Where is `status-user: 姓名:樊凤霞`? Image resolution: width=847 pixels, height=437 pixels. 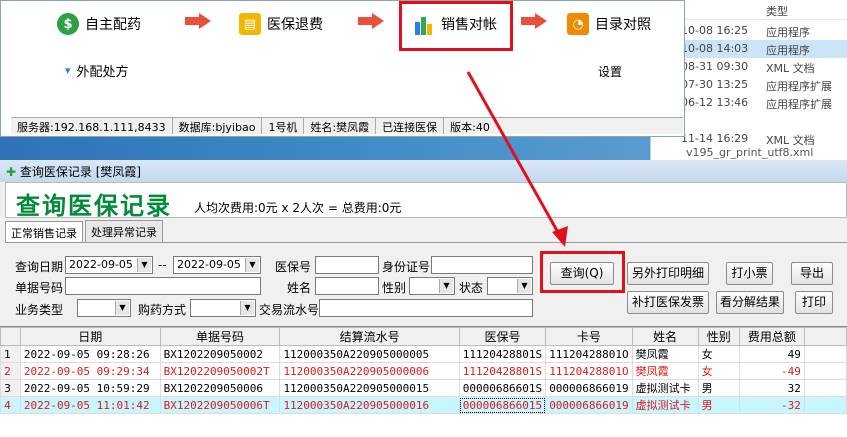
status-user: 姓名:樊凤霞 is located at coordinates (340, 126).